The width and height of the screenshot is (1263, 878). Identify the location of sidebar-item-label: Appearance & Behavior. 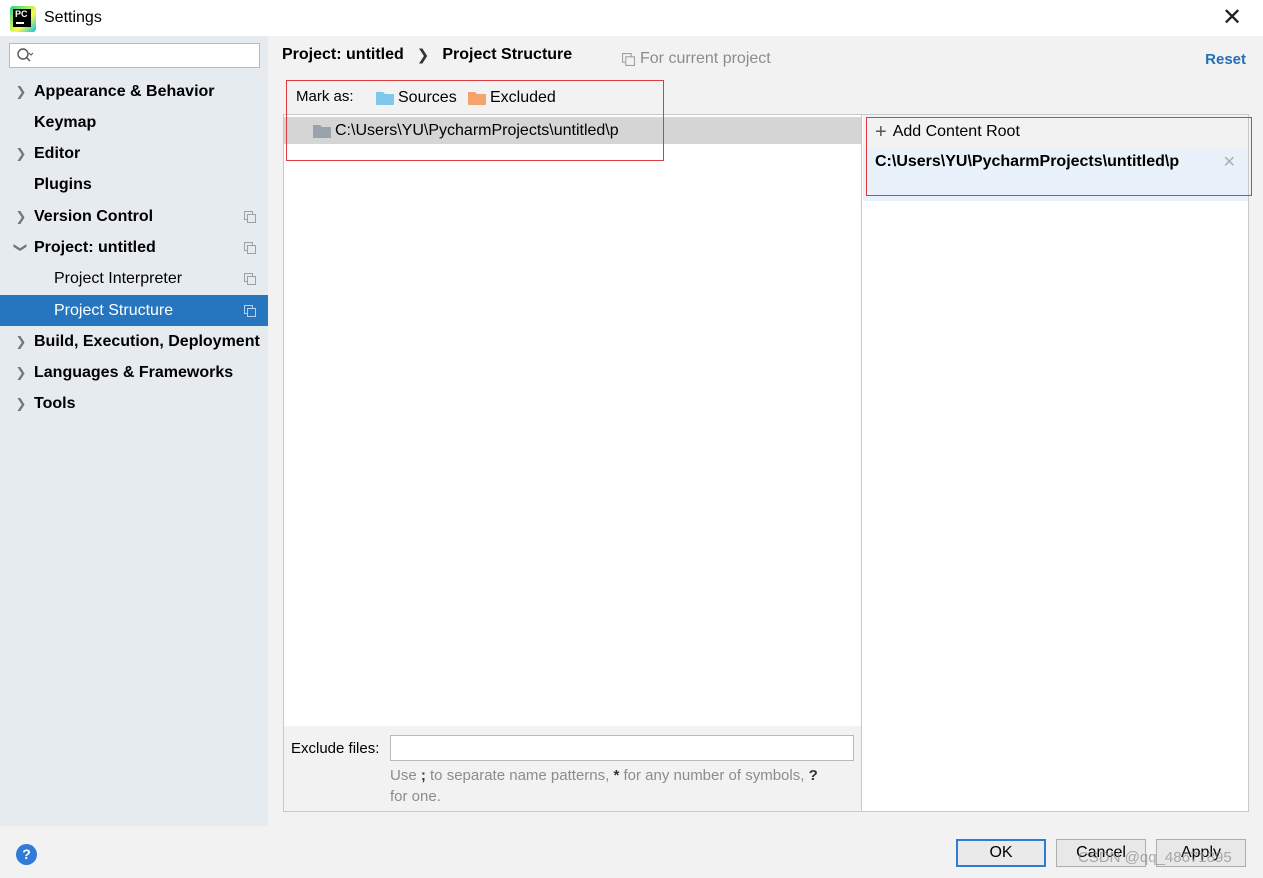
(124, 91).